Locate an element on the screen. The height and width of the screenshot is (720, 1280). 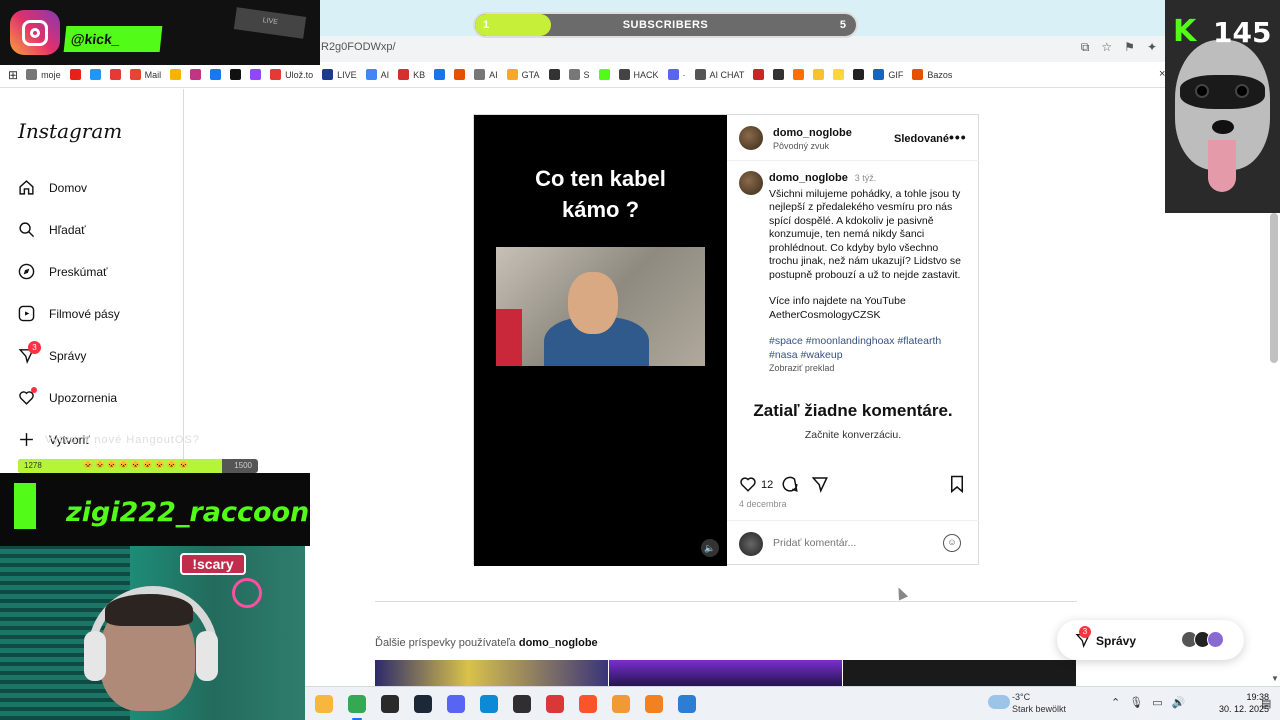
nav-reels: Filmové pásy is located at coordinates (69, 313).